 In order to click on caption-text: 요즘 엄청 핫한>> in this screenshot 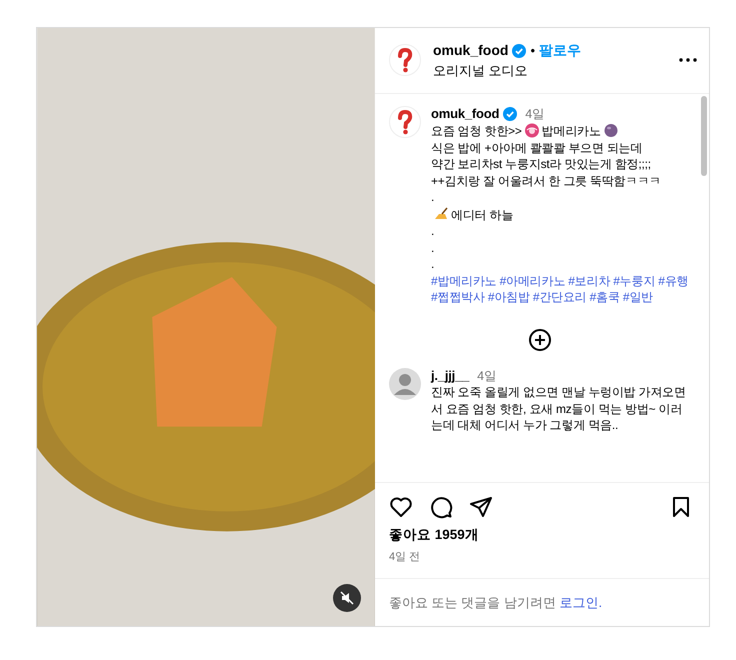, I will do `click(476, 131)`.